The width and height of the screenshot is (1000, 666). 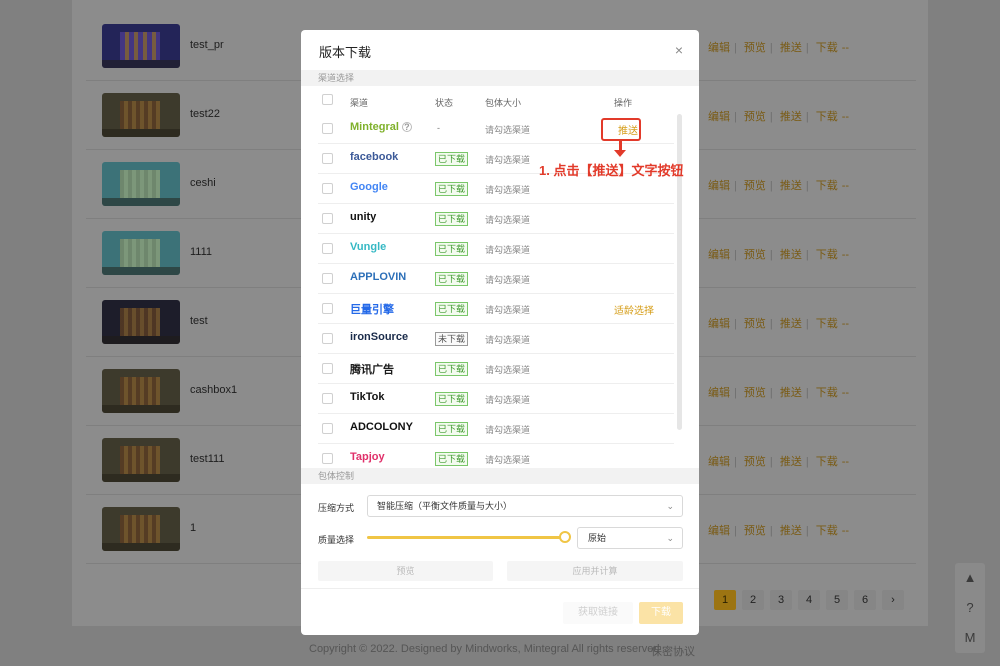 I want to click on page-button: 4, so click(x=809, y=600).